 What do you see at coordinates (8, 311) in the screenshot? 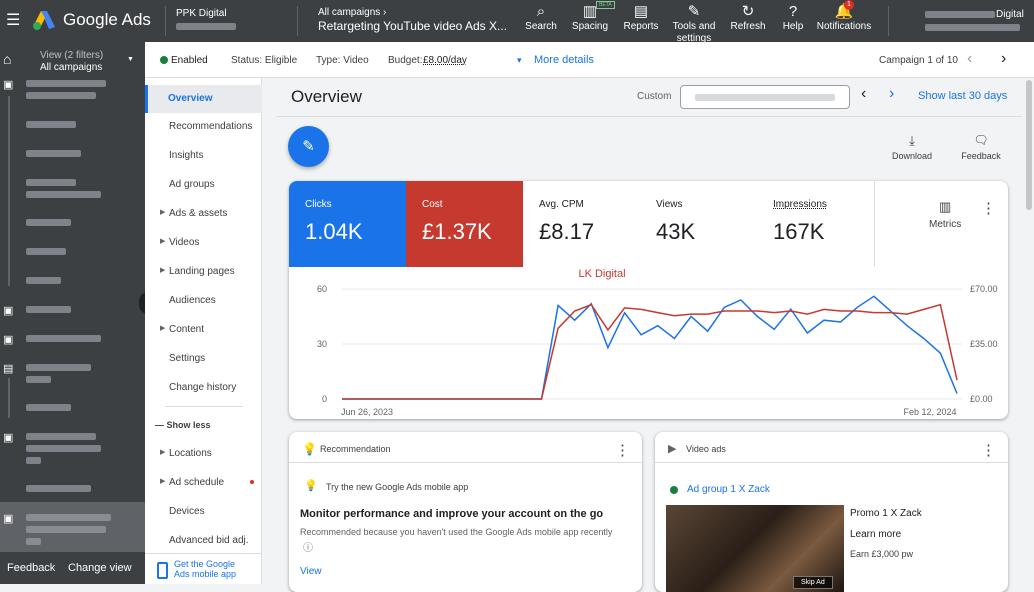
I see `campaign-icon: ▣` at bounding box center [8, 311].